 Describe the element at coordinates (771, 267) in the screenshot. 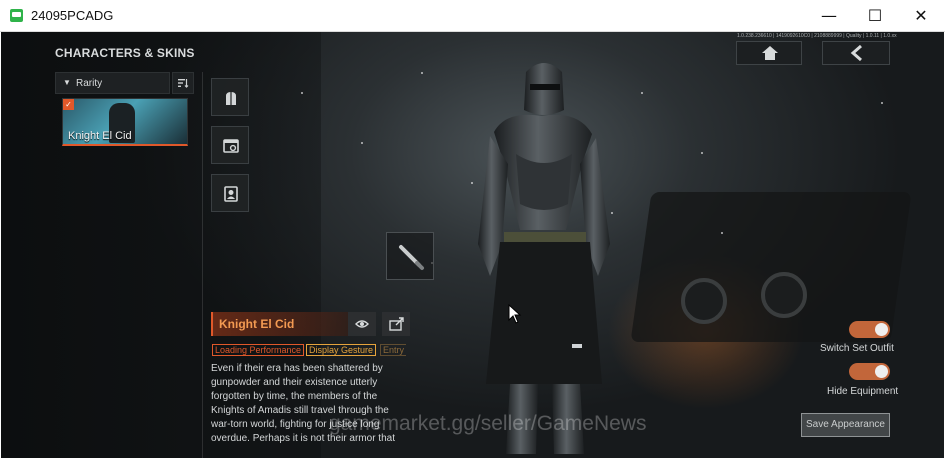

I see `background-truck` at that location.